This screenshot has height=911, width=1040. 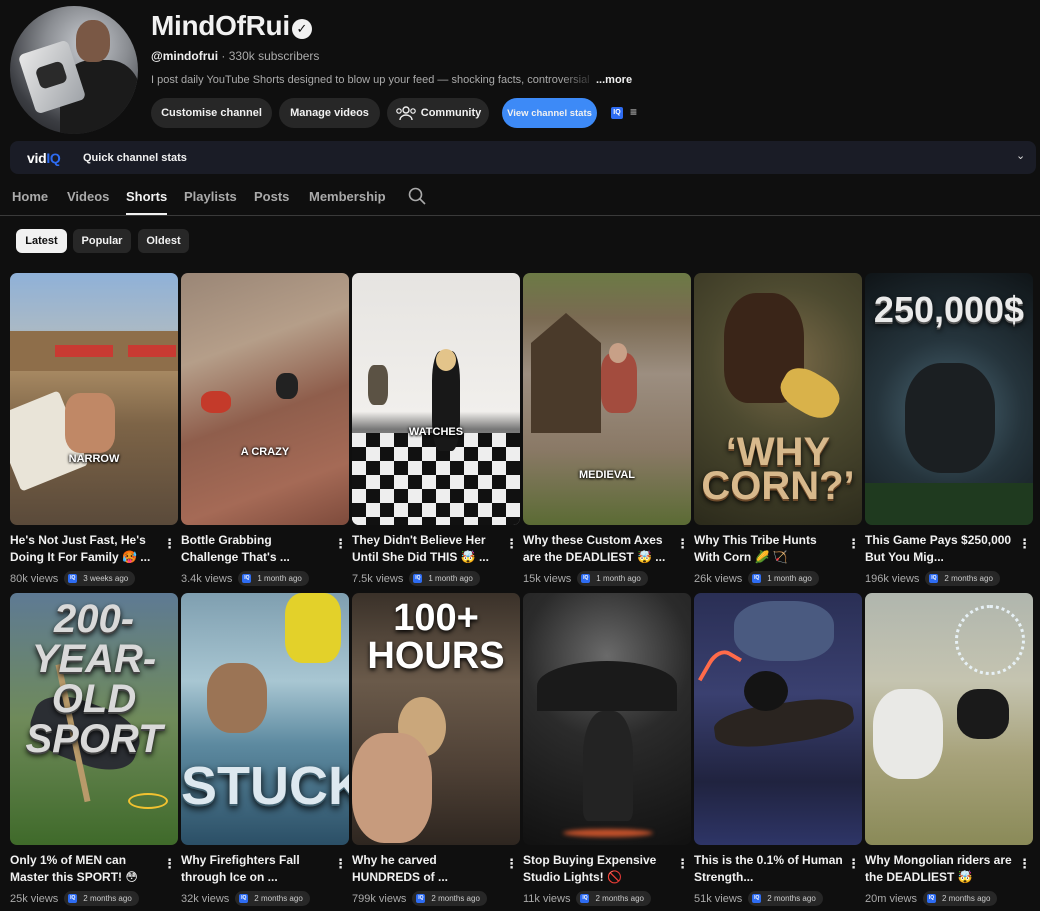 I want to click on view-channel-stats-button: View channel stats, so click(x=549, y=113).